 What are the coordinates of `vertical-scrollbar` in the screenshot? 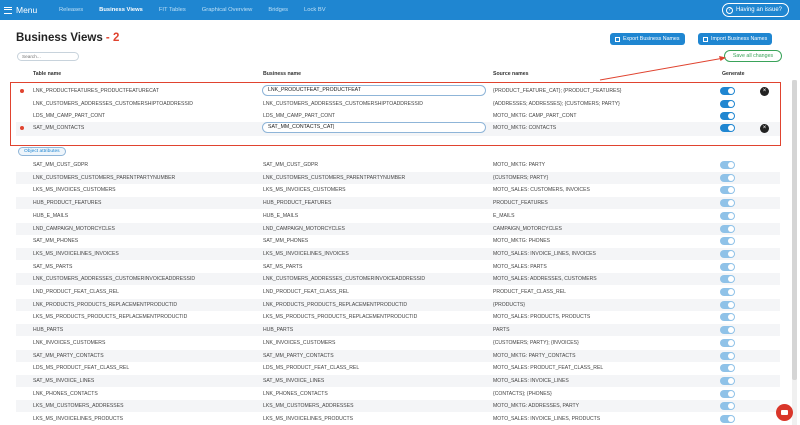 It's located at (794, 252).